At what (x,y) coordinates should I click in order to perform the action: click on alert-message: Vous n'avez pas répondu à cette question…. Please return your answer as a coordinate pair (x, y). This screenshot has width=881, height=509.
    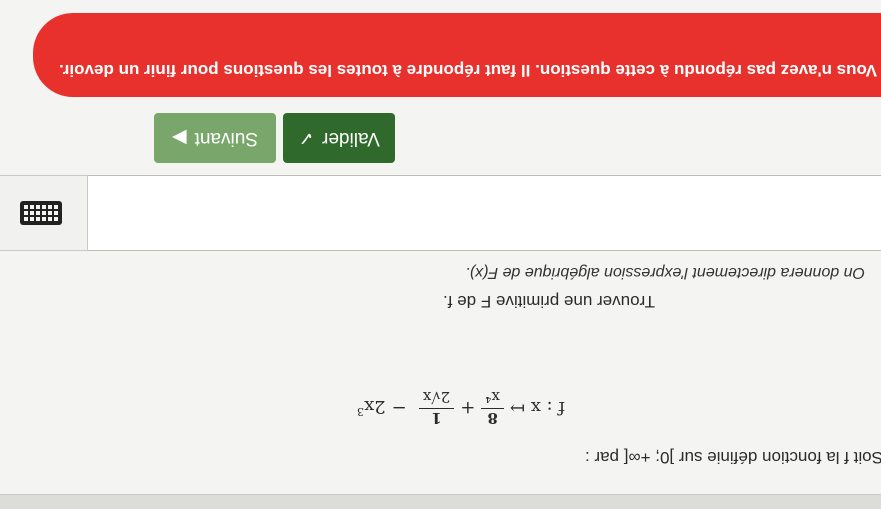
    Looking at the image, I should click on (468, 70).